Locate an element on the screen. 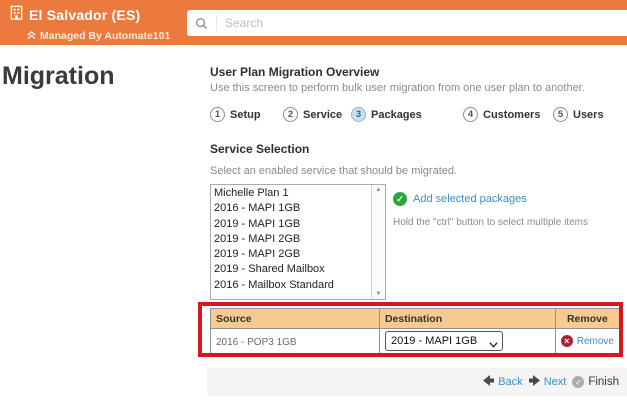 The image size is (627, 402). step-customers: 4 Customers is located at coordinates (501, 114).